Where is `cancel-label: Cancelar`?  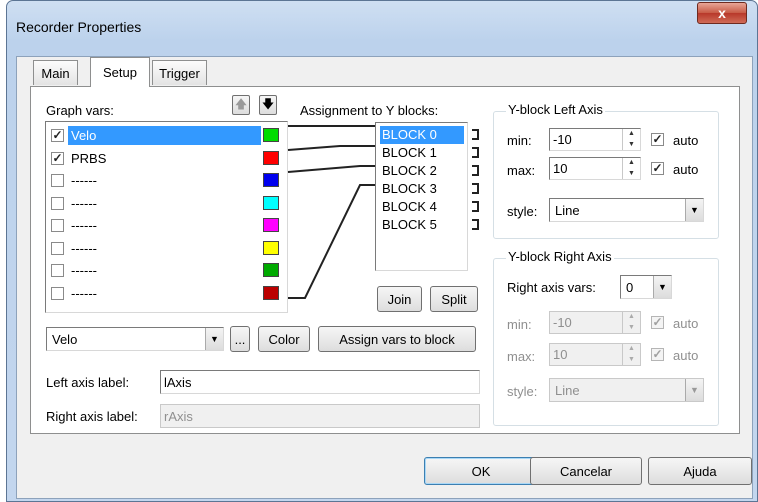 cancel-label: Cancelar is located at coordinates (586, 471).